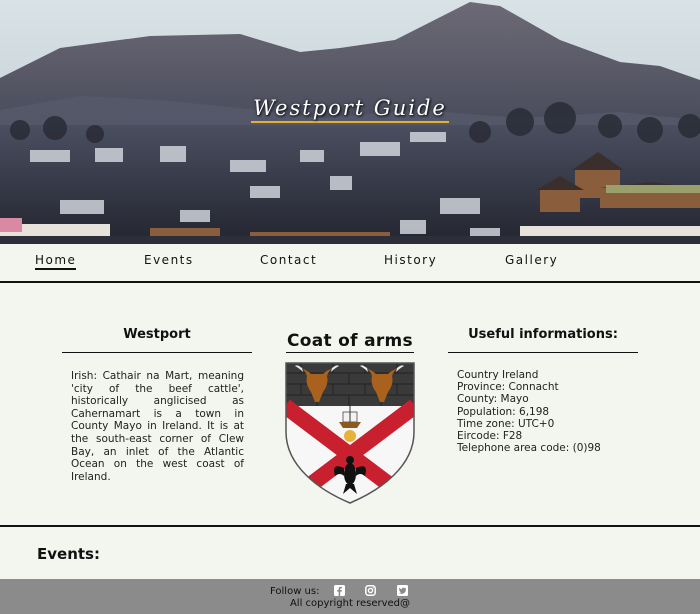  Describe the element at coordinates (543, 334) in the screenshot. I see `info-title: Useful informations:` at that location.